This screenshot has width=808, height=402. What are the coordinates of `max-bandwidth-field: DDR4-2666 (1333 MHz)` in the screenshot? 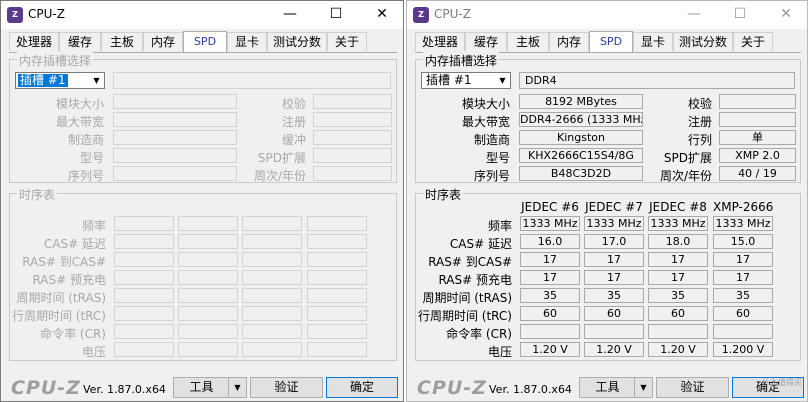 It's located at (581, 119).